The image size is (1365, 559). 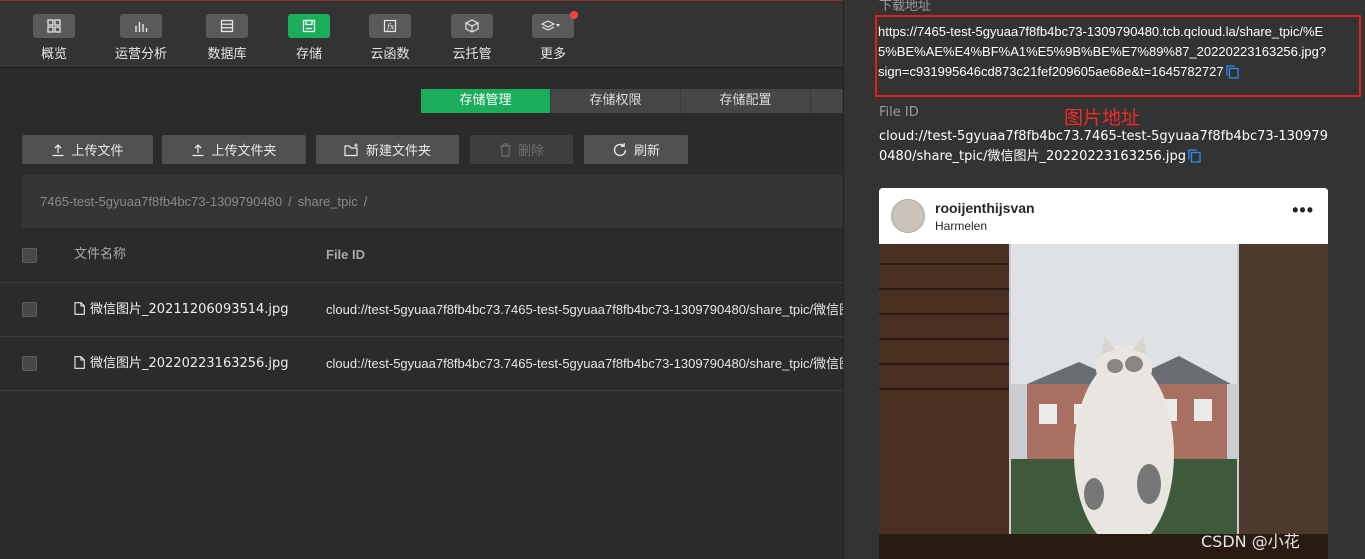 What do you see at coordinates (309, 39) in the screenshot?
I see `toolbar-item-storage: 存储` at bounding box center [309, 39].